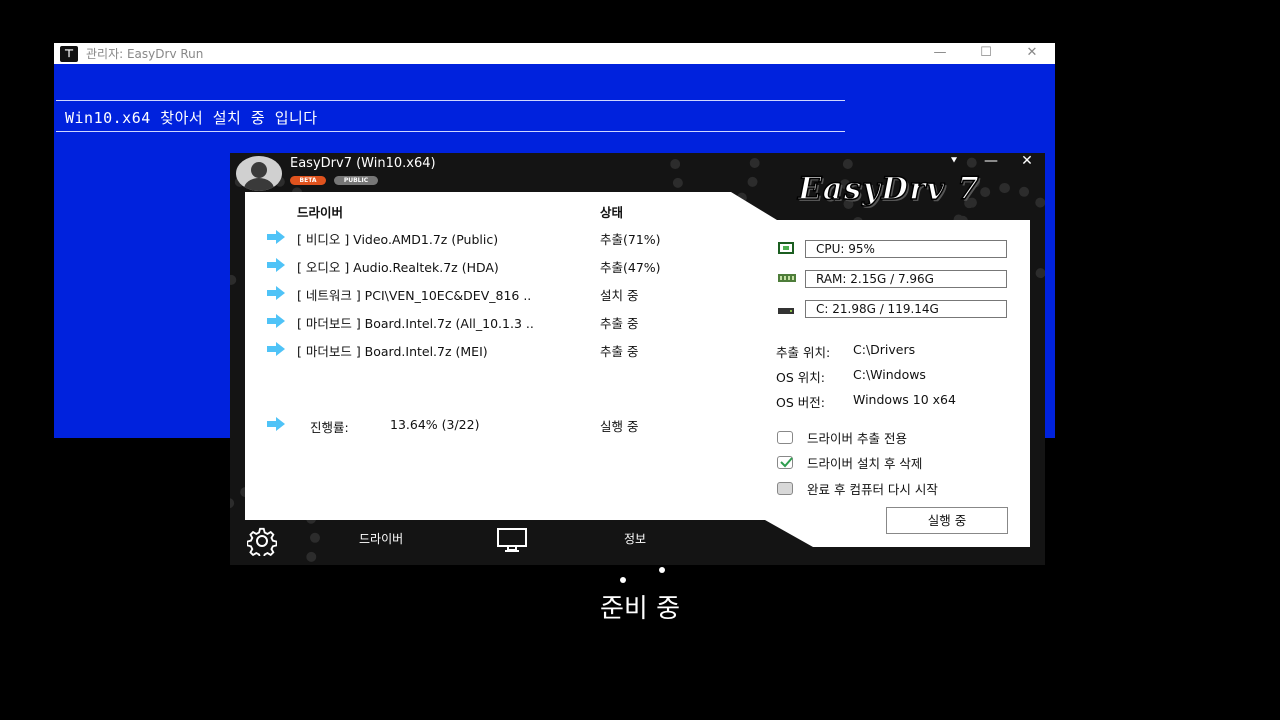 Image resolution: width=1280 pixels, height=720 pixels. What do you see at coordinates (512, 540) in the screenshot?
I see `monitor-icon` at bounding box center [512, 540].